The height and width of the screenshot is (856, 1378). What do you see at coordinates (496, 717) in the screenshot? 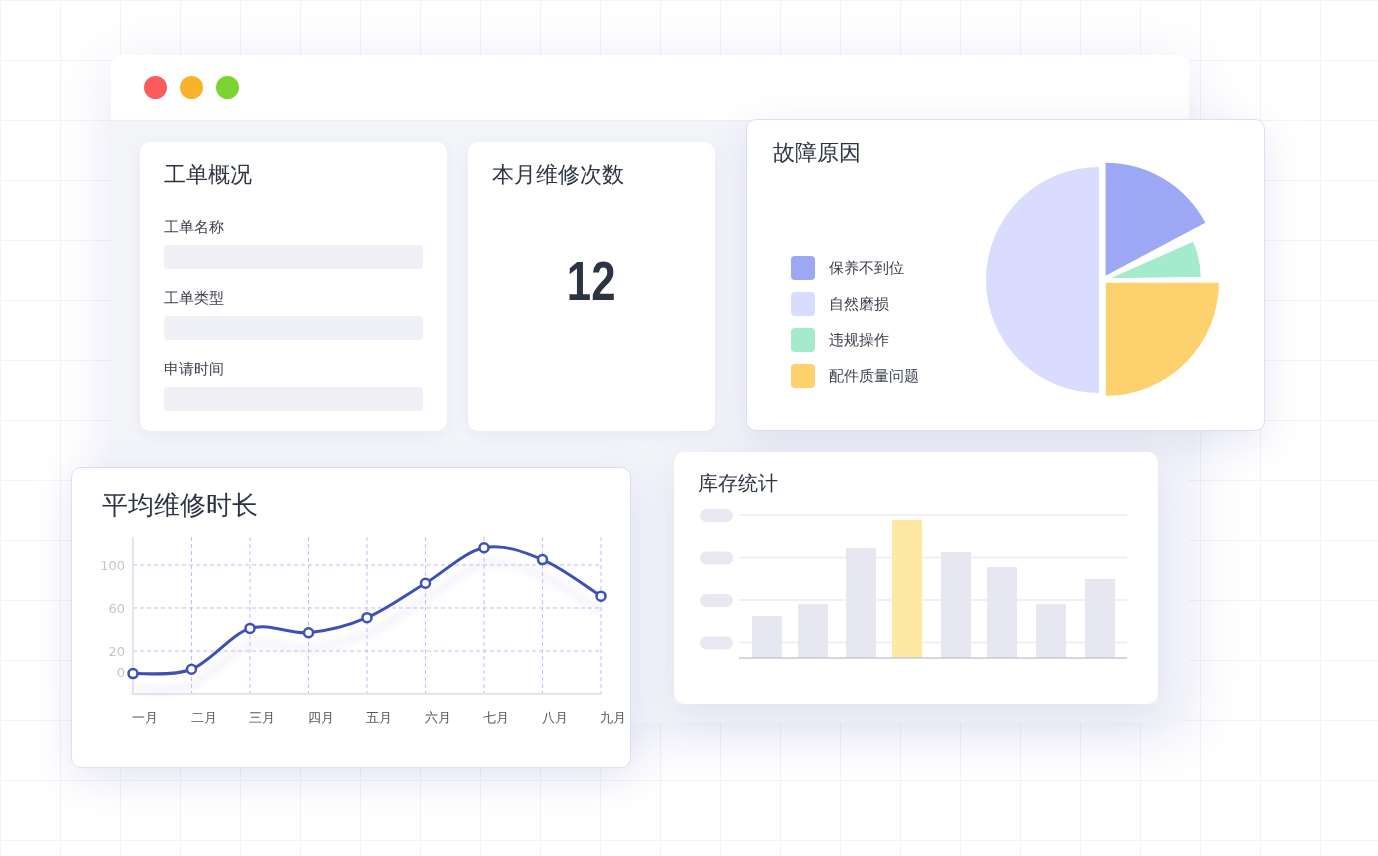
I see `axis-month-label: 七月` at bounding box center [496, 717].